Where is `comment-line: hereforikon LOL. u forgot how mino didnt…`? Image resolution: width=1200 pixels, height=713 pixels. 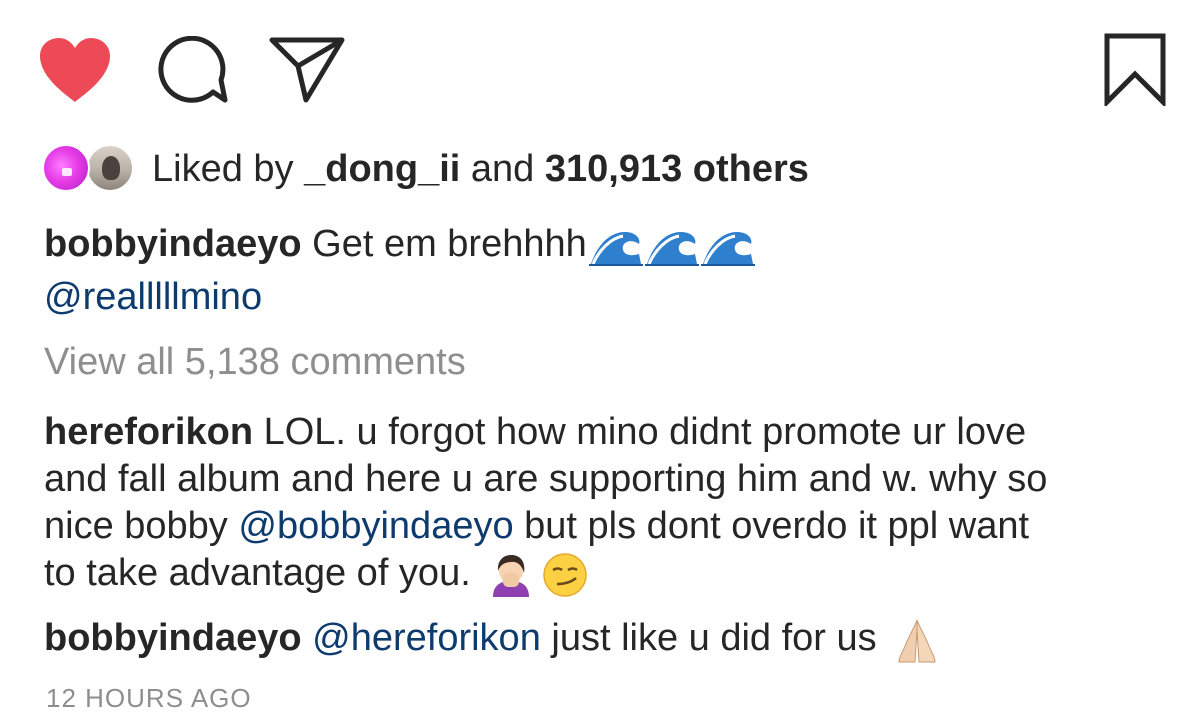
comment-line: hereforikon LOL. u forgot how mino didnt… is located at coordinates (614, 432).